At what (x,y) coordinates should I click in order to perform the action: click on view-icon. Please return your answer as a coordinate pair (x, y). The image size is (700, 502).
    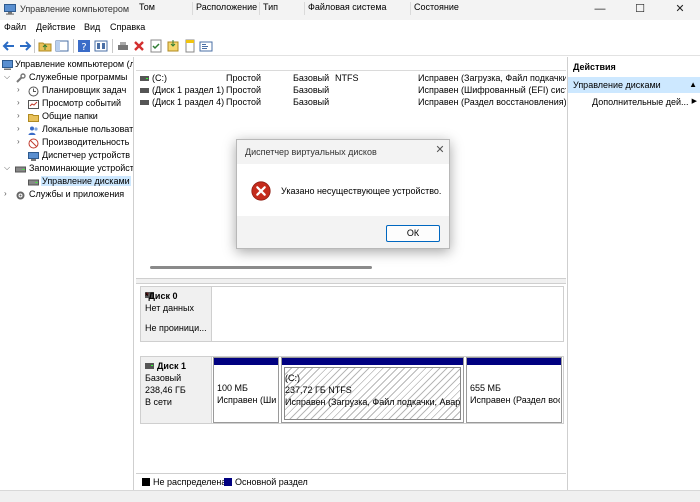
    Looking at the image, I should click on (101, 46).